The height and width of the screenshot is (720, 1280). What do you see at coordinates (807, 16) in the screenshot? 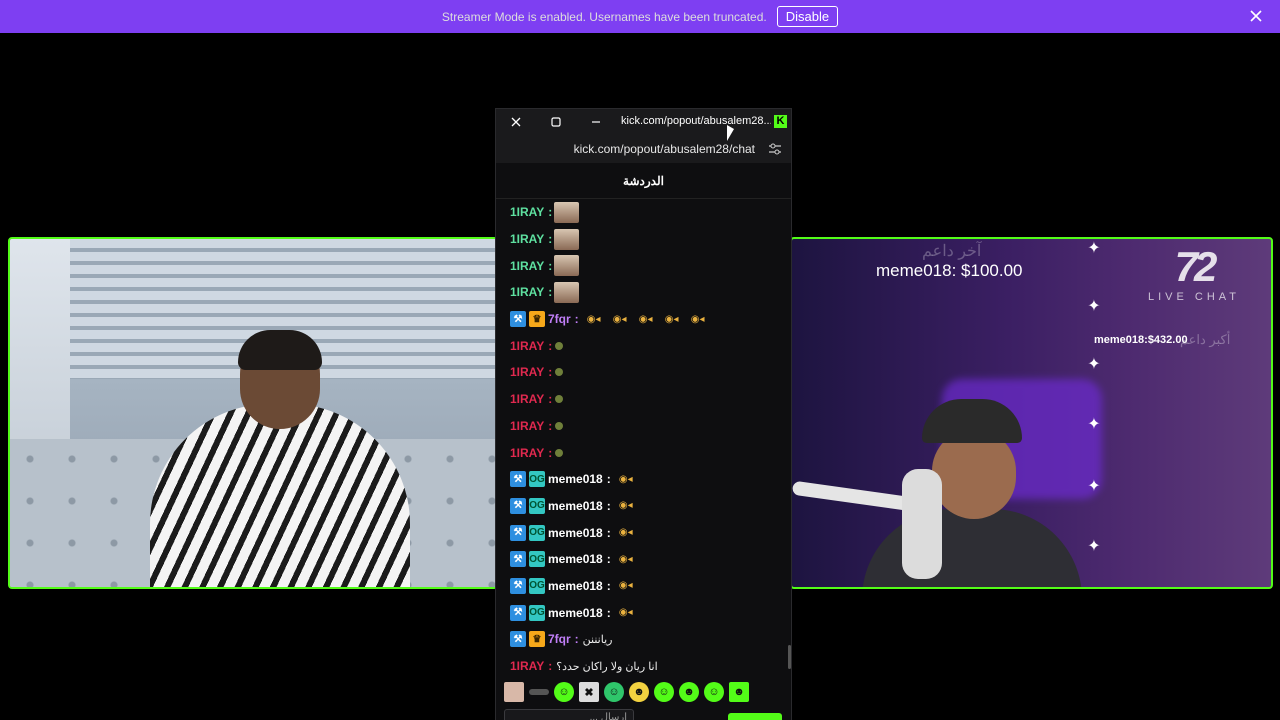
I see `disable-streamer-mode-button: Disable` at bounding box center [807, 16].